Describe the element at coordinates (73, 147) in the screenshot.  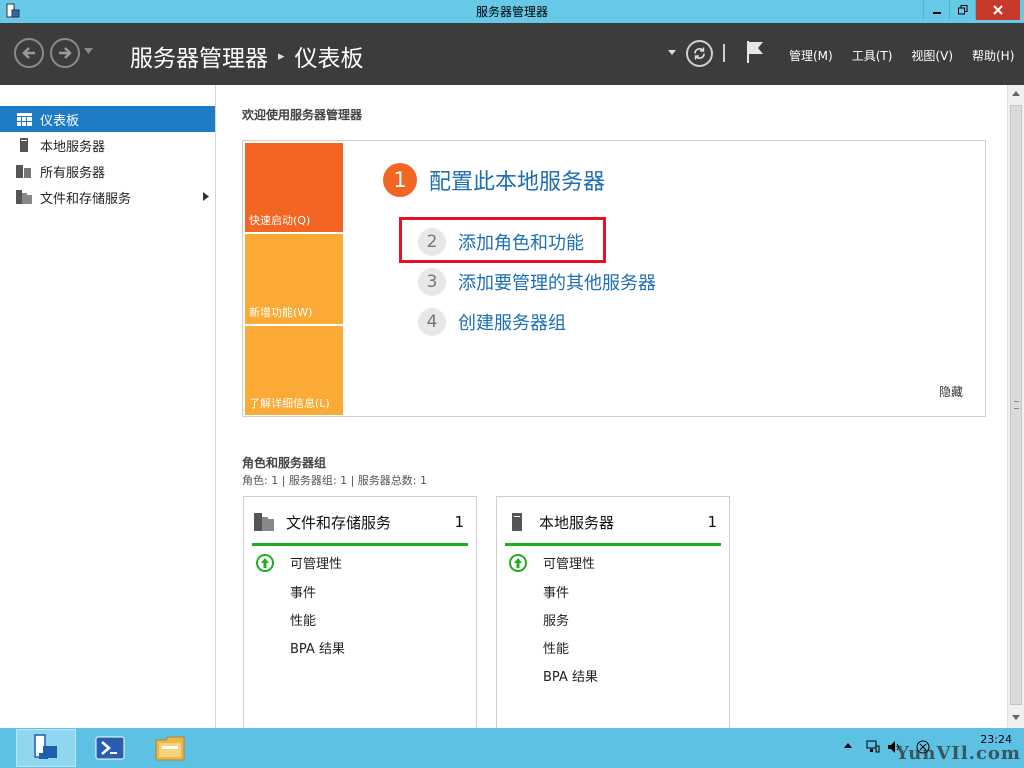
I see `sidebar-item-label: 本地服务器` at that location.